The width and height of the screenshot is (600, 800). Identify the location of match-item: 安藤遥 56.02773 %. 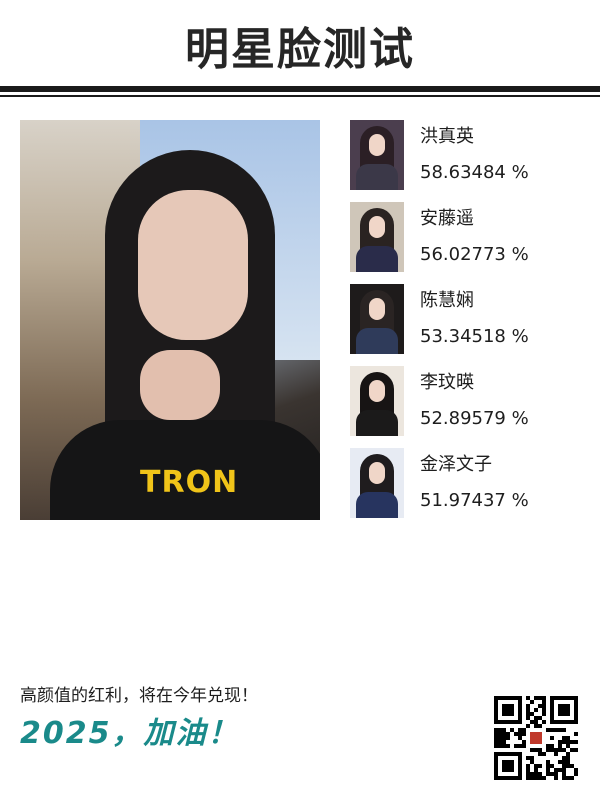
(470, 237).